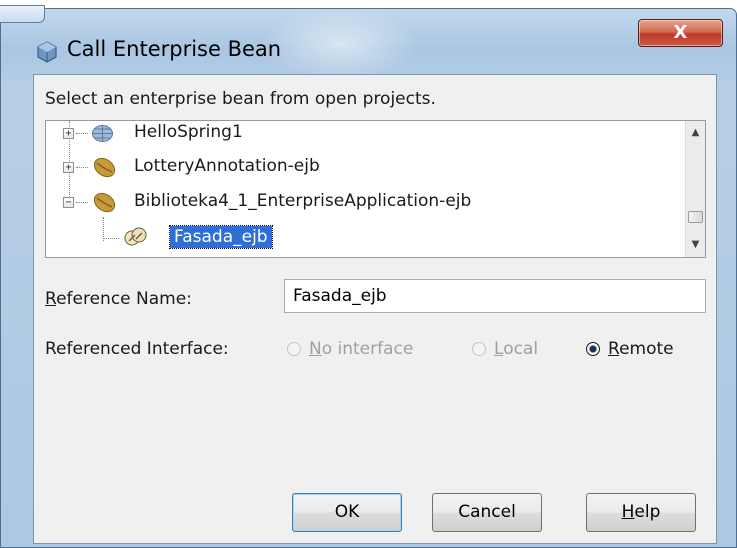 The image size is (737, 548). What do you see at coordinates (347, 512) in the screenshot?
I see `ok-button: OK` at bounding box center [347, 512].